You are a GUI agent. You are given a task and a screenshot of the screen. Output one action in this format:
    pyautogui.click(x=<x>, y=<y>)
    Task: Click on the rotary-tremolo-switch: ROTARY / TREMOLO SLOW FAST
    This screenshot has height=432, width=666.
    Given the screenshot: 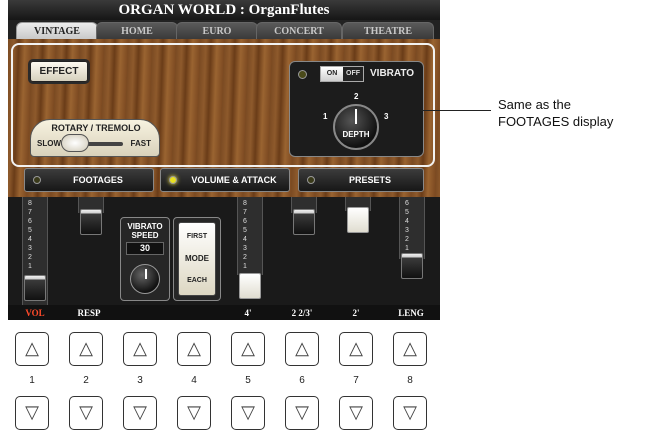 What is the action you would take?
    pyautogui.click(x=95, y=138)
    